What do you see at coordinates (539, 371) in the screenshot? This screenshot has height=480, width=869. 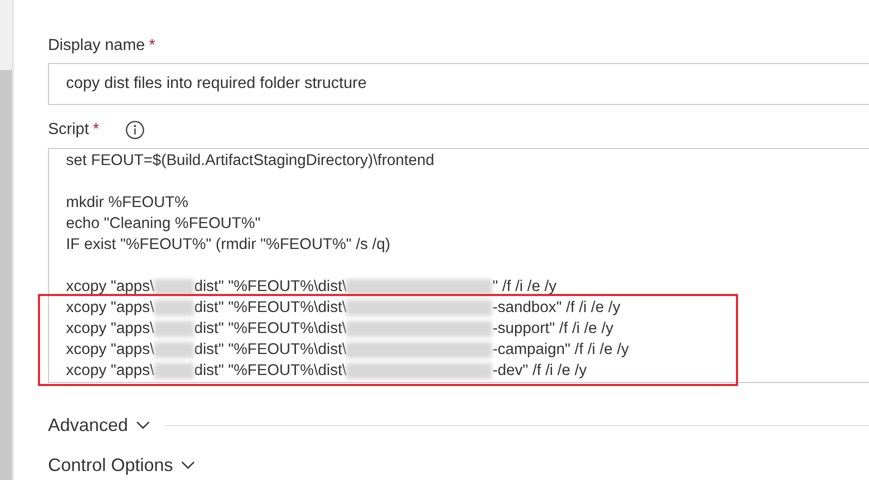 I see `code-text: -dev" /f /i /e /y` at bounding box center [539, 371].